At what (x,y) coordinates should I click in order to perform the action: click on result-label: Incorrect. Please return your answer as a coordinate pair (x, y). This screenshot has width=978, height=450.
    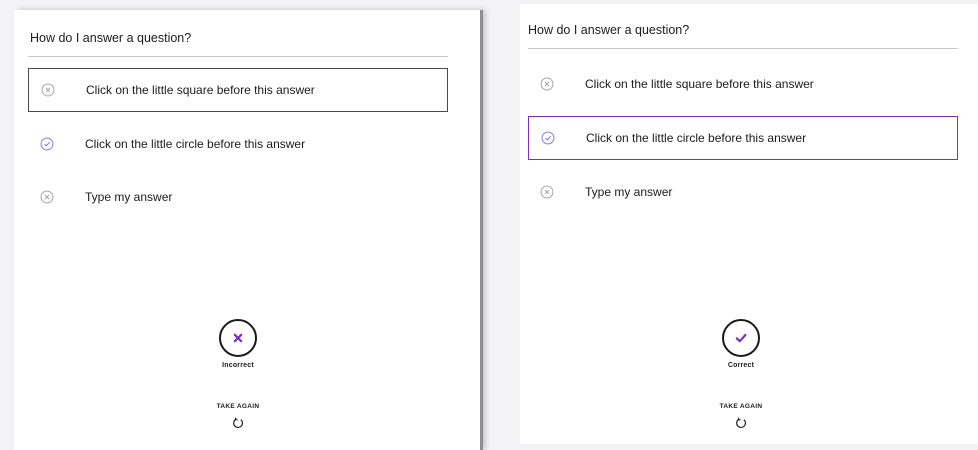
    Looking at the image, I should click on (238, 365).